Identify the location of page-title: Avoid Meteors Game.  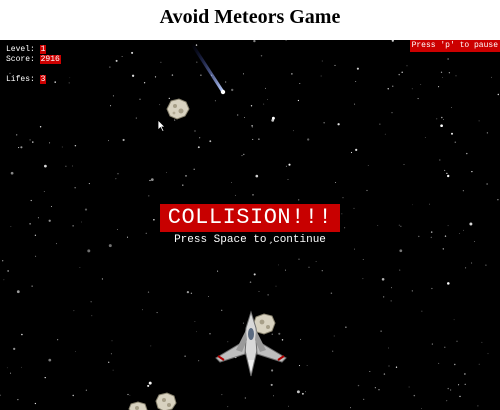
(250, 17).